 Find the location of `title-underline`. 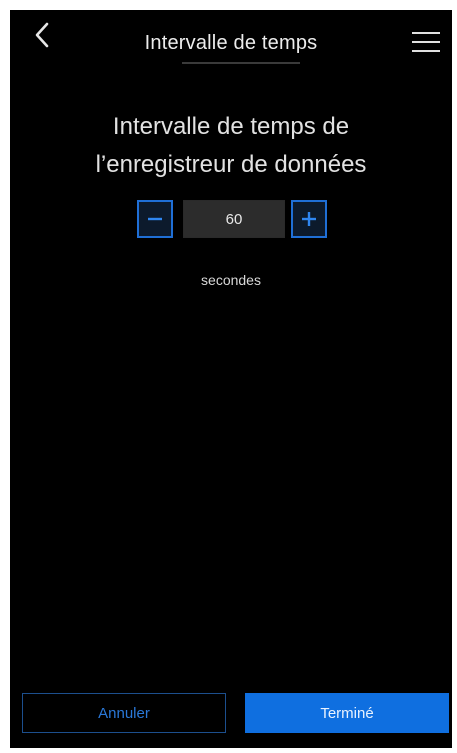

title-underline is located at coordinates (241, 63).